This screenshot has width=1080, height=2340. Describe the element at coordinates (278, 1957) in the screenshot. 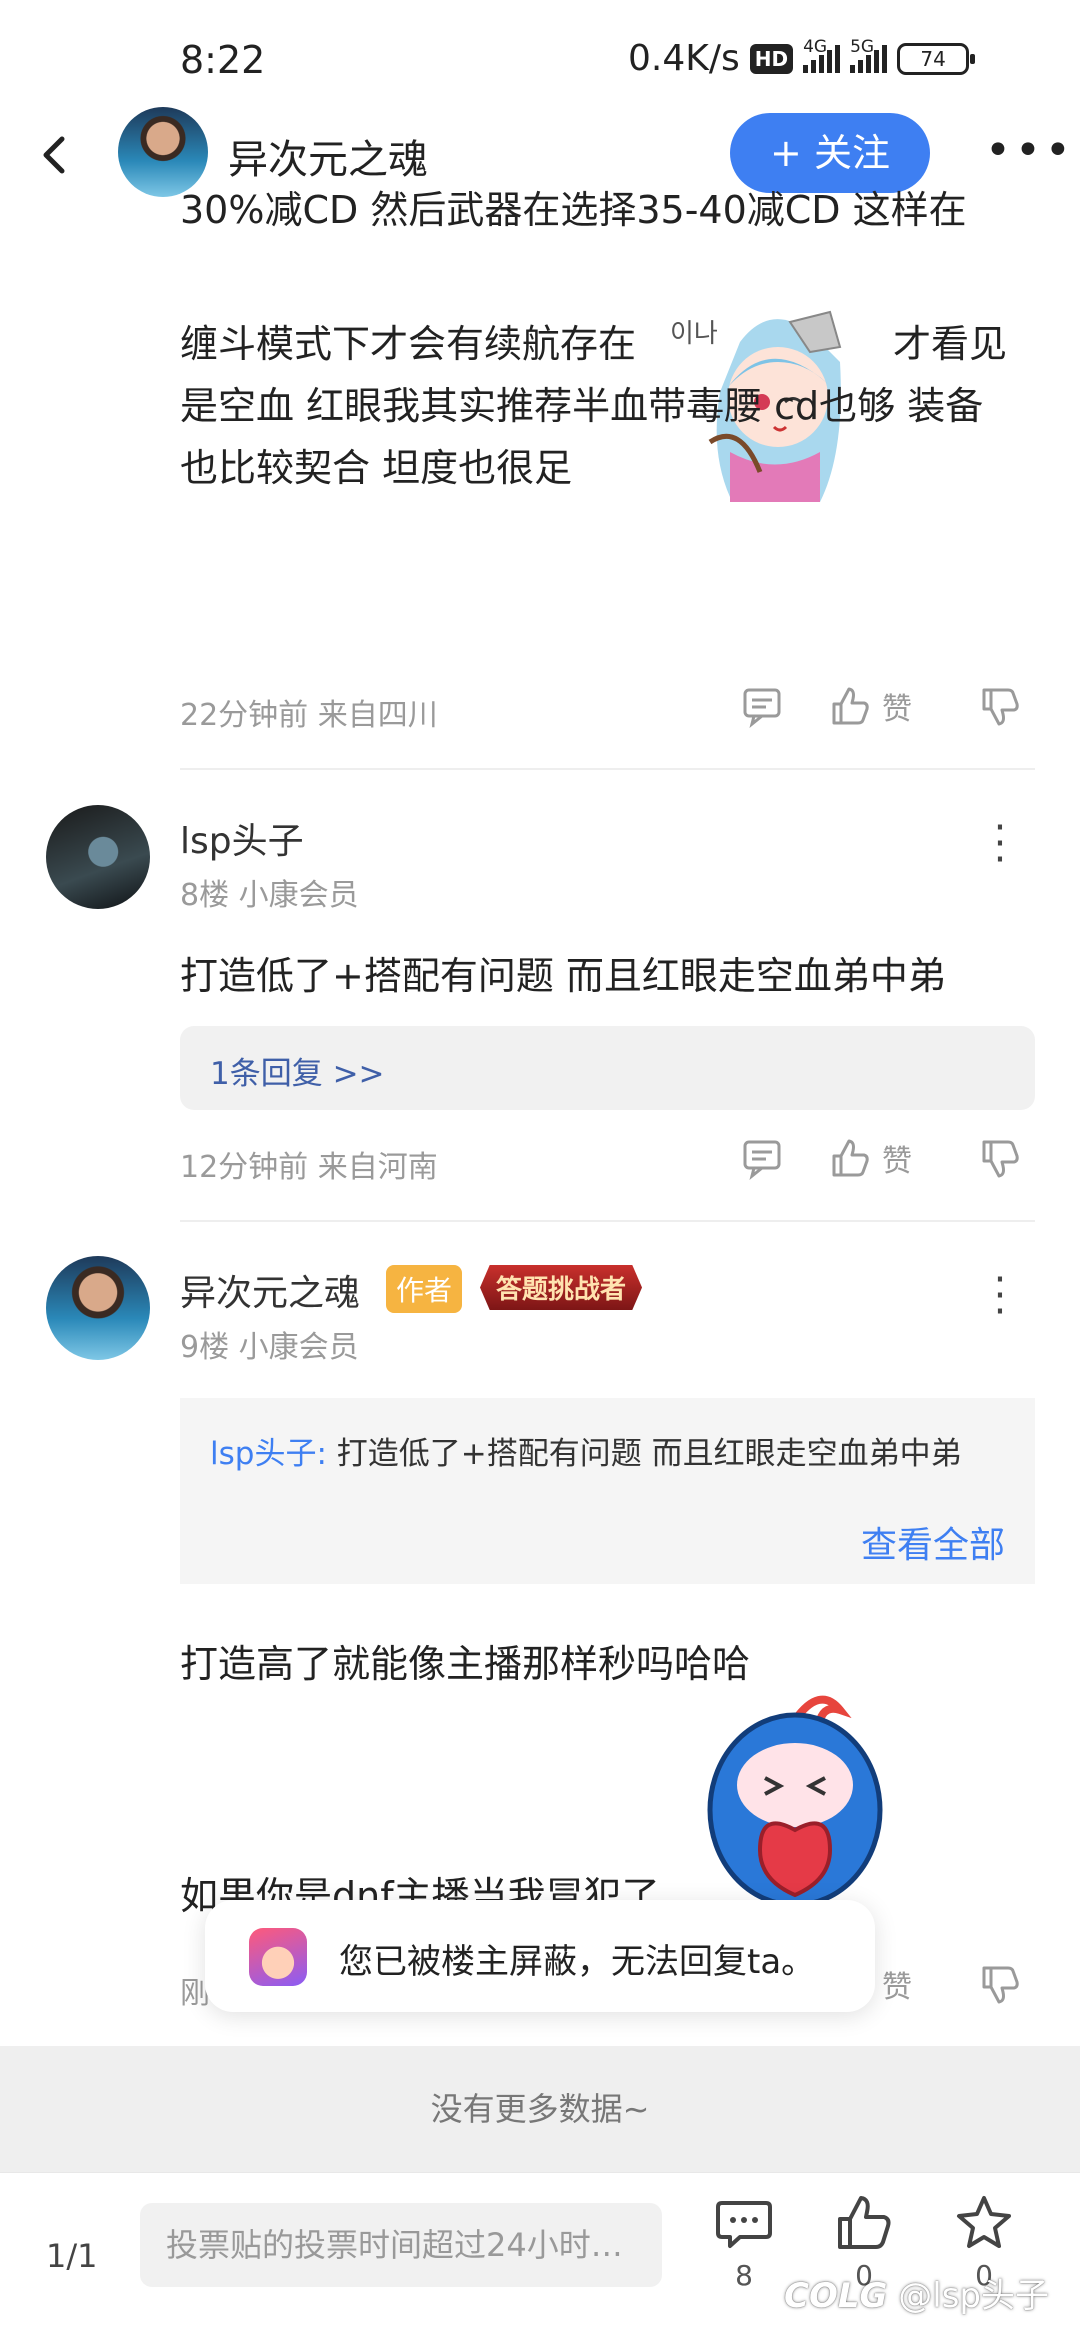

I see `app-logo-icon` at that location.